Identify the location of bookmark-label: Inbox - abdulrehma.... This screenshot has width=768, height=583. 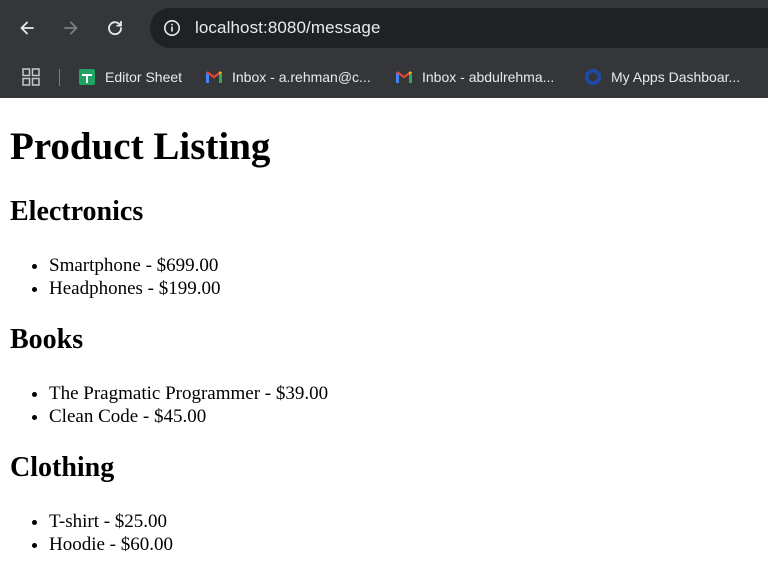
(488, 77).